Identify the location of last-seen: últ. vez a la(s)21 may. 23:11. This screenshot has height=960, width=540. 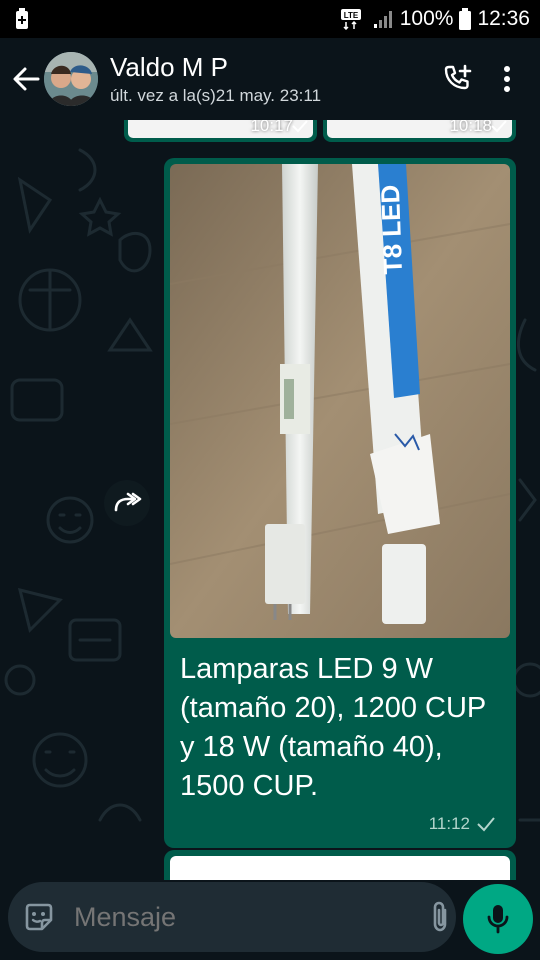
(216, 95).